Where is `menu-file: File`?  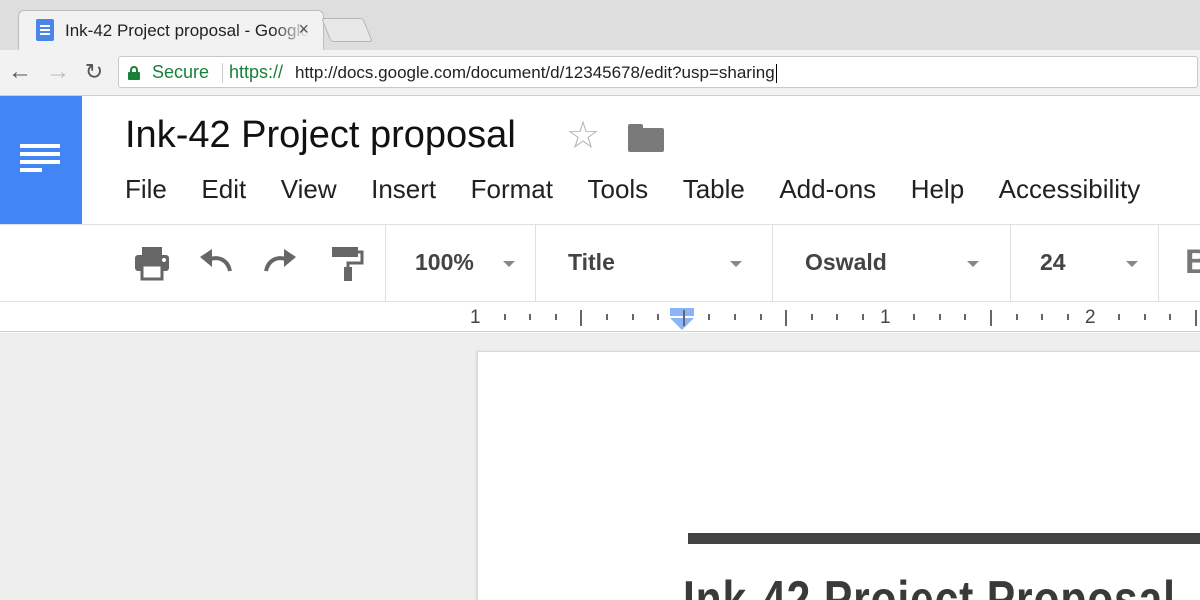 menu-file: File is located at coordinates (146, 192).